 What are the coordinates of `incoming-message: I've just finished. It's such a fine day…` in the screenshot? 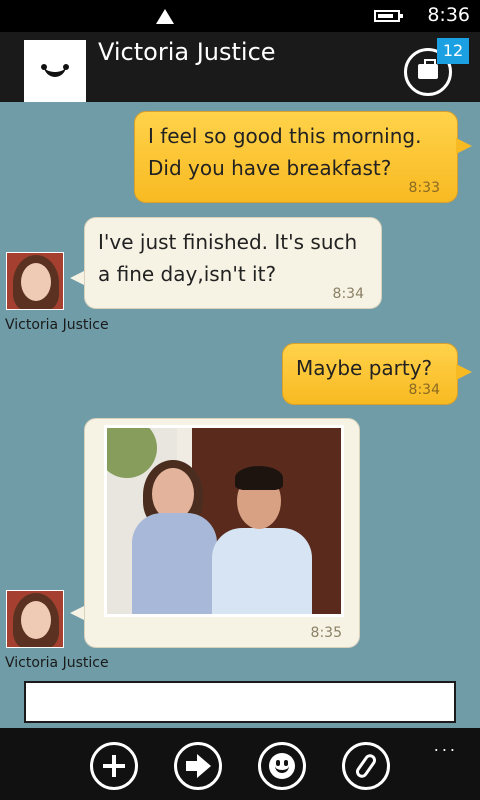 It's located at (233, 263).